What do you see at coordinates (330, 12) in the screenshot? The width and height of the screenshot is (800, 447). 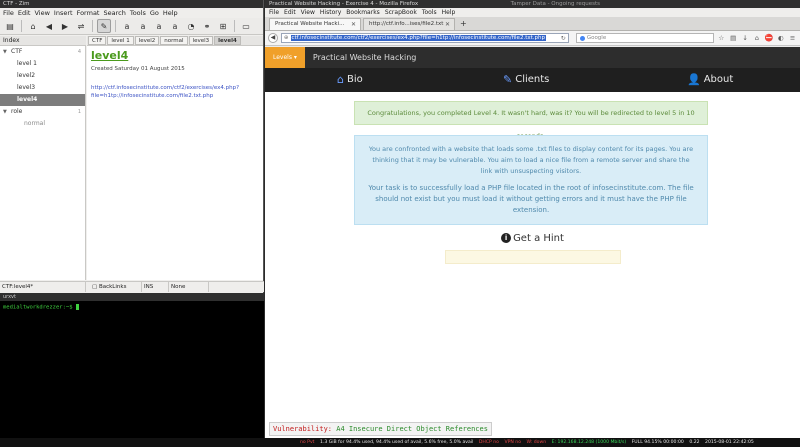 I see `ff-menu-history: History` at bounding box center [330, 12].